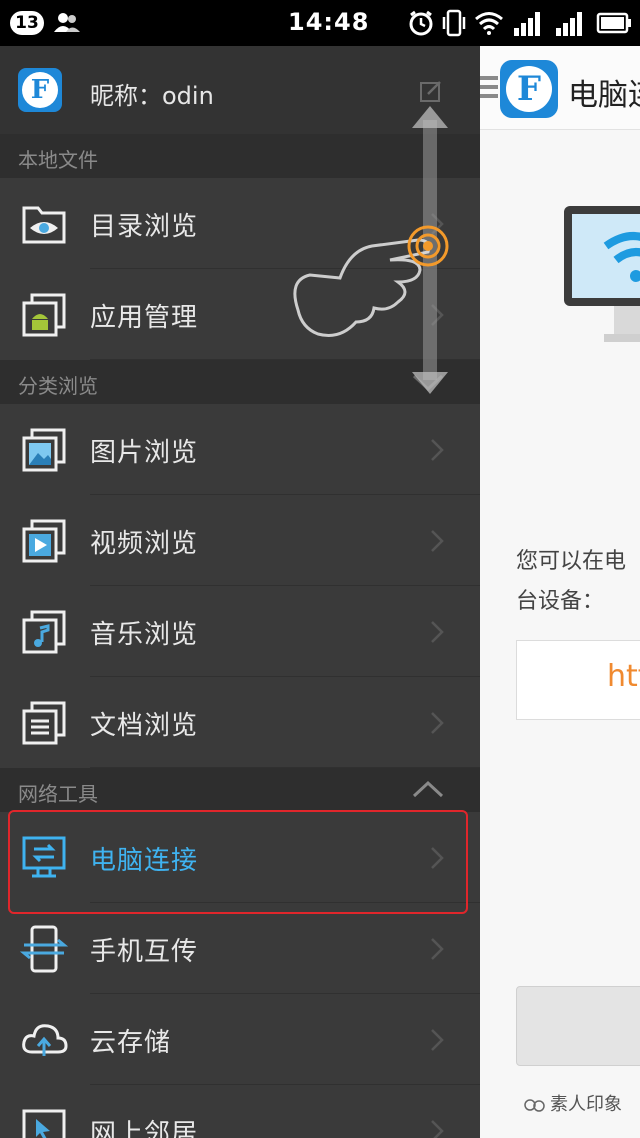  I want to click on menu-item-cloud-storage: 云存储, so click(240, 1039).